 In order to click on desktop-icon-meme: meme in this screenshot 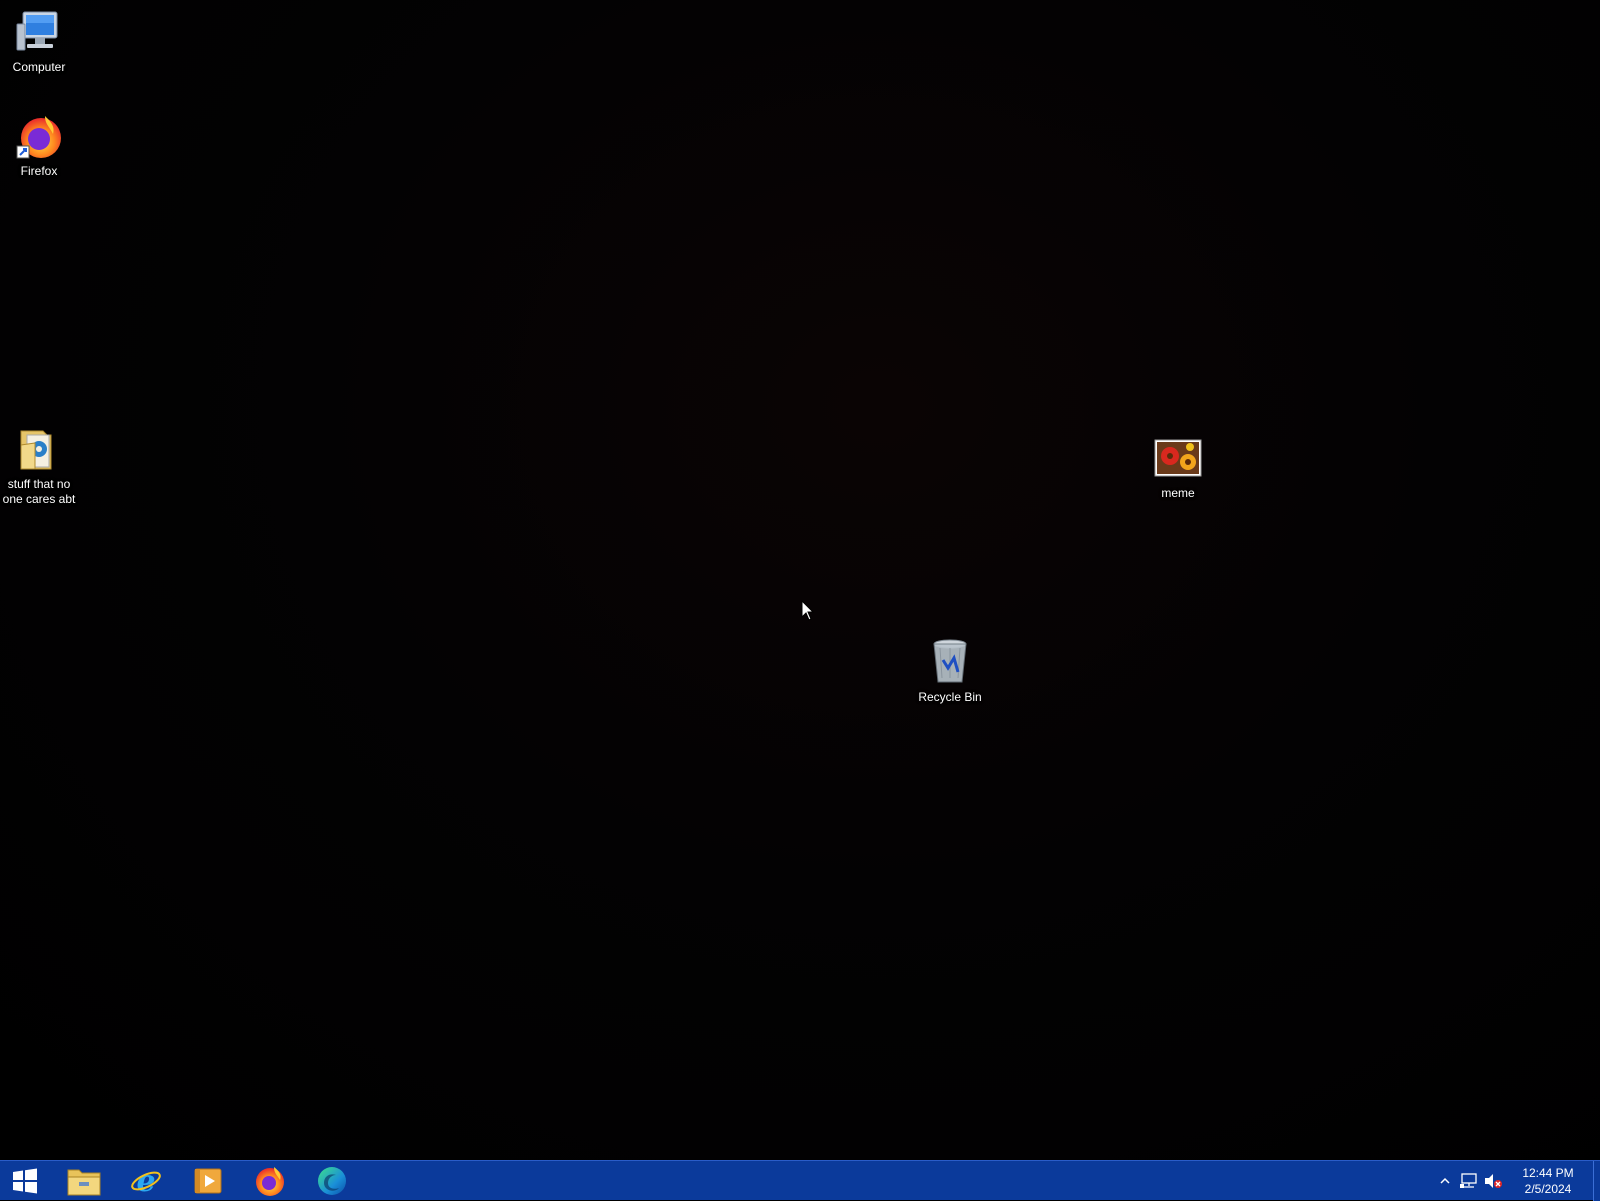, I will do `click(1178, 467)`.